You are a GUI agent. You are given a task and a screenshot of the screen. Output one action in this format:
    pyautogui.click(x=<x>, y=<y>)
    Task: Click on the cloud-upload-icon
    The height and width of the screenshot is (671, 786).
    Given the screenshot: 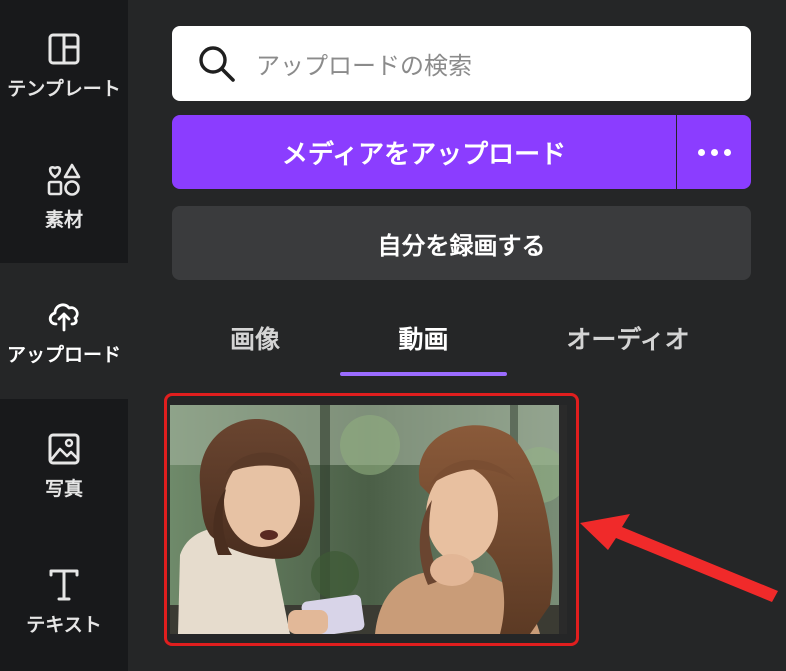 What is the action you would take?
    pyautogui.click(x=63, y=316)
    